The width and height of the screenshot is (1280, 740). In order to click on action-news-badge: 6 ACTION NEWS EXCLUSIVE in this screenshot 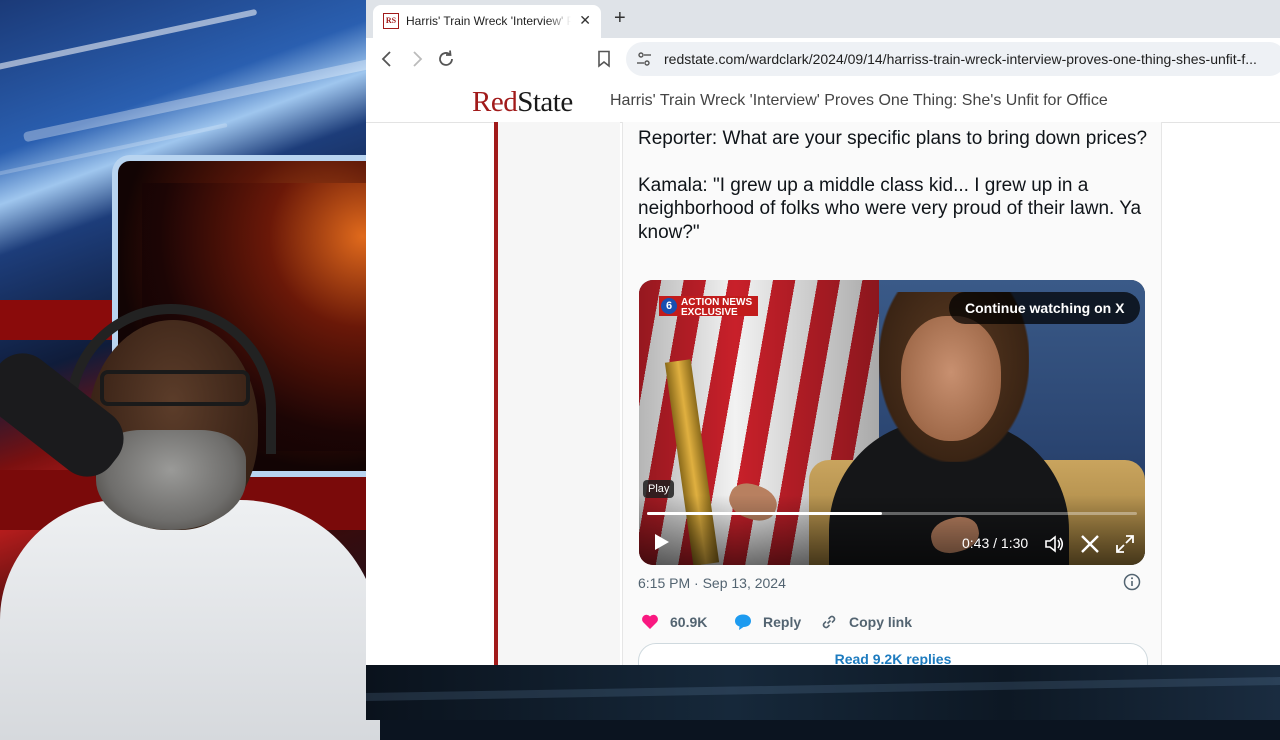, I will do `click(709, 307)`.